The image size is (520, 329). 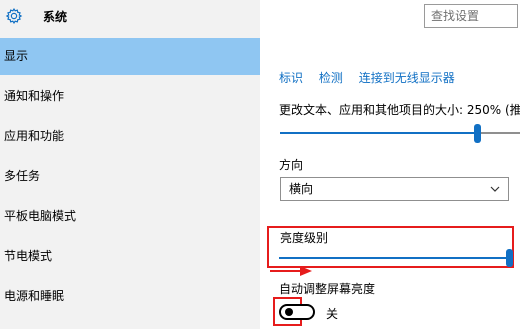 I want to click on display-links: 标识 检测 连接到无线显示器, so click(x=373, y=77).